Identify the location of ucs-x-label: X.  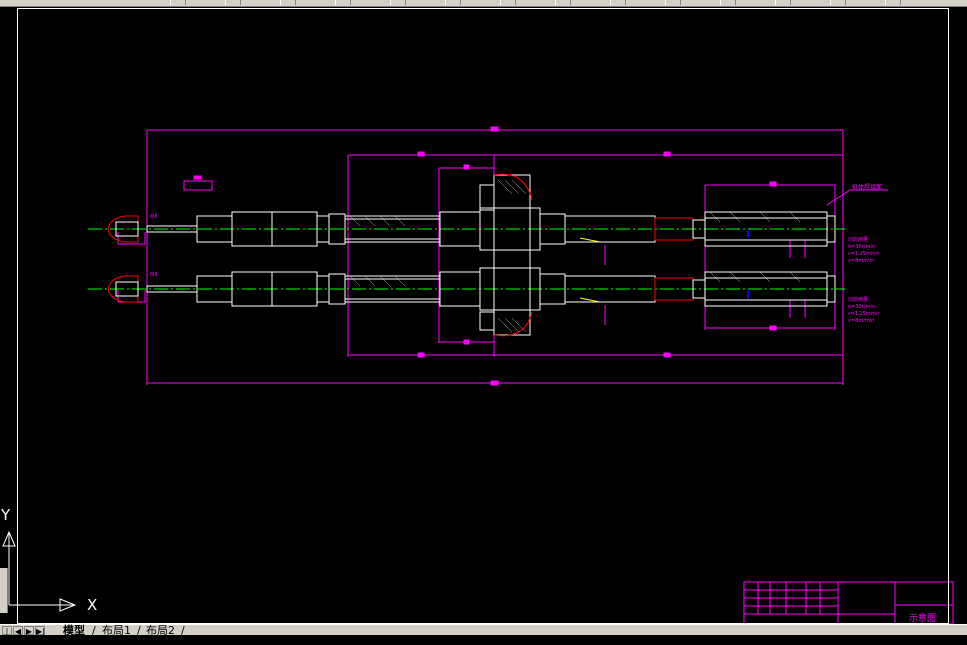
(92, 605).